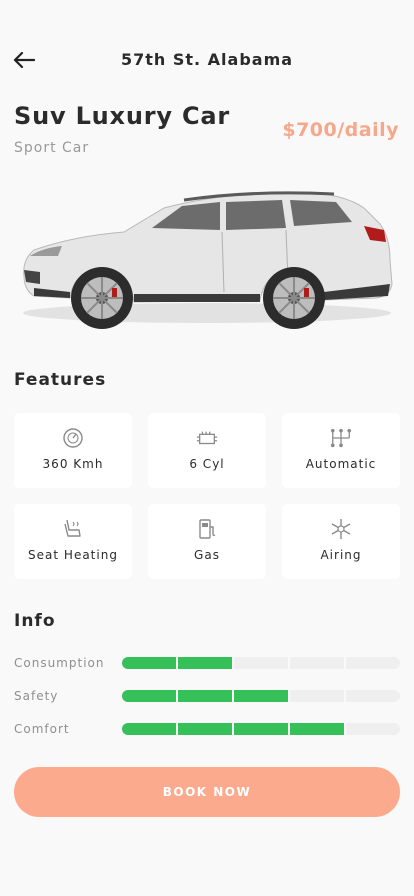 This screenshot has height=896, width=414. I want to click on safety-rating-bar, so click(261, 696).